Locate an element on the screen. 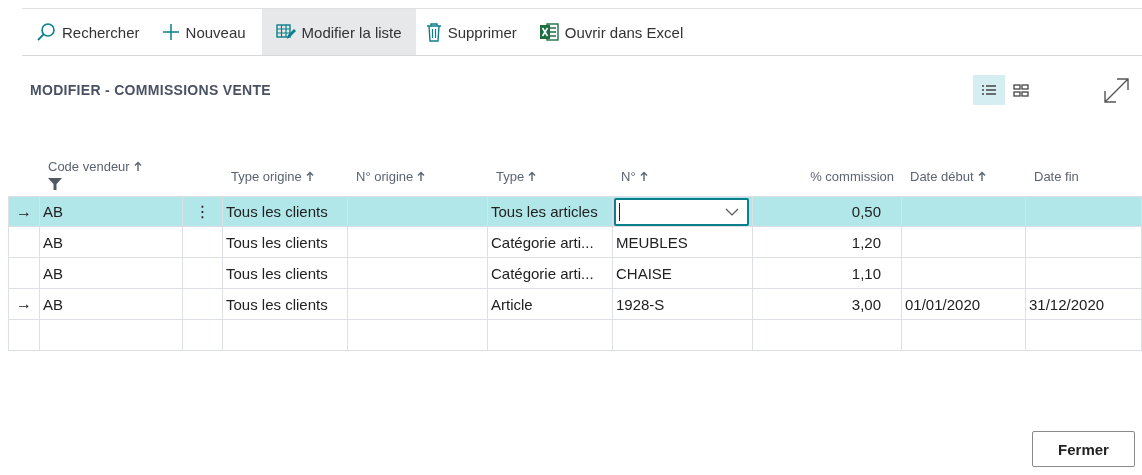 This screenshot has height=475, width=1142. spreadsheet-icon is located at coordinates (548, 32).